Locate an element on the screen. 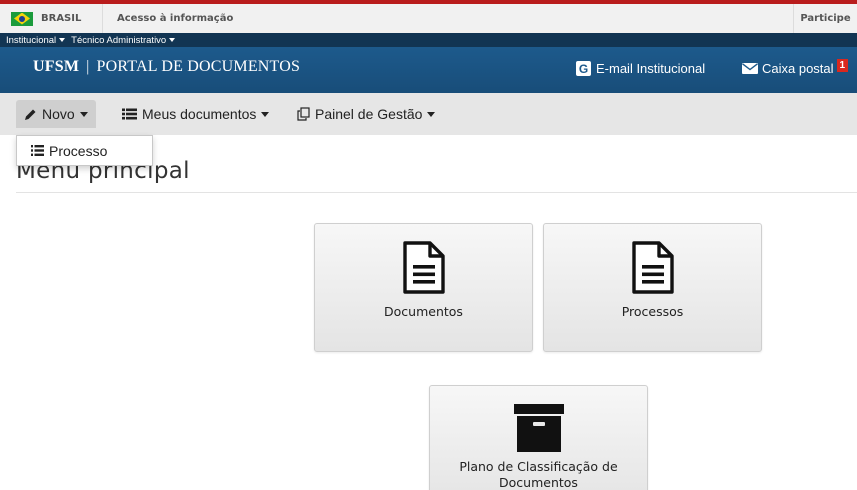  nav-novo-label: Novo is located at coordinates (58, 114).